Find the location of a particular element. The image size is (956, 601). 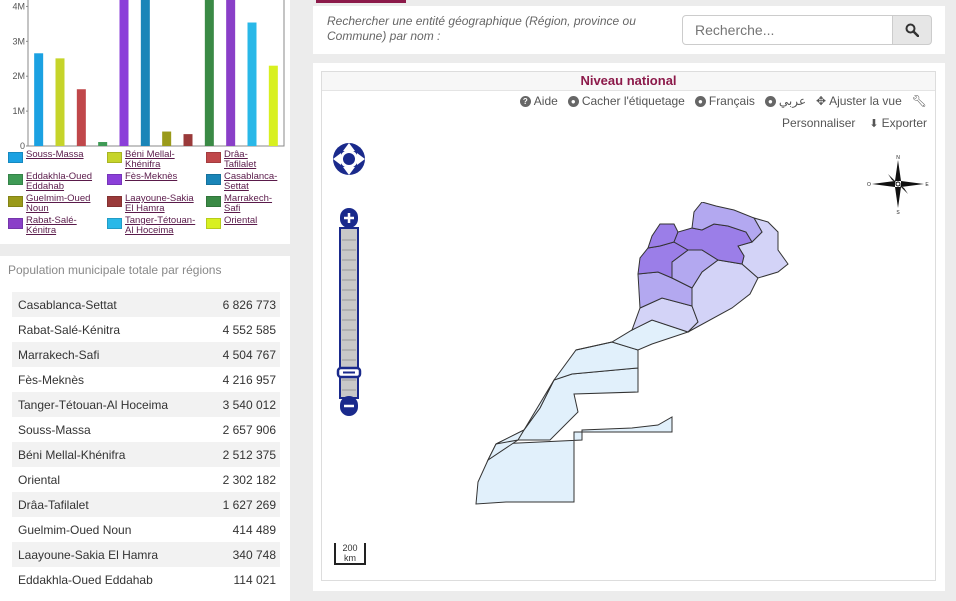

y-tick-label: 4M is located at coordinates (18, 6).